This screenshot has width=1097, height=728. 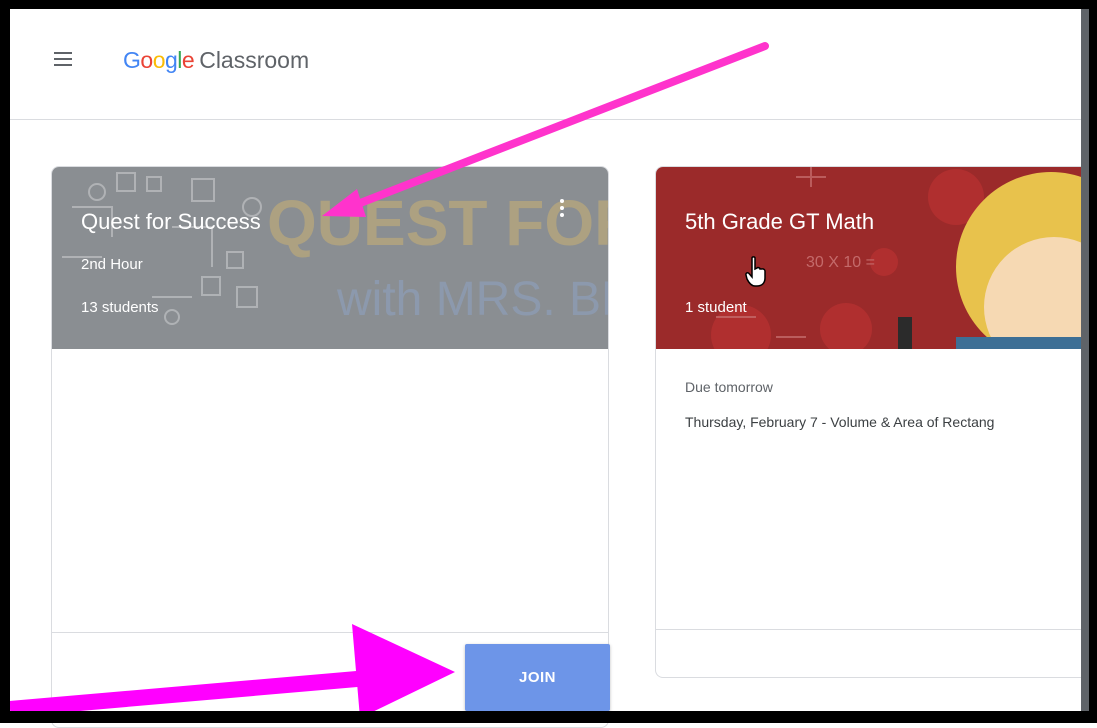 I want to click on menu-icon, so click(x=63, y=59).